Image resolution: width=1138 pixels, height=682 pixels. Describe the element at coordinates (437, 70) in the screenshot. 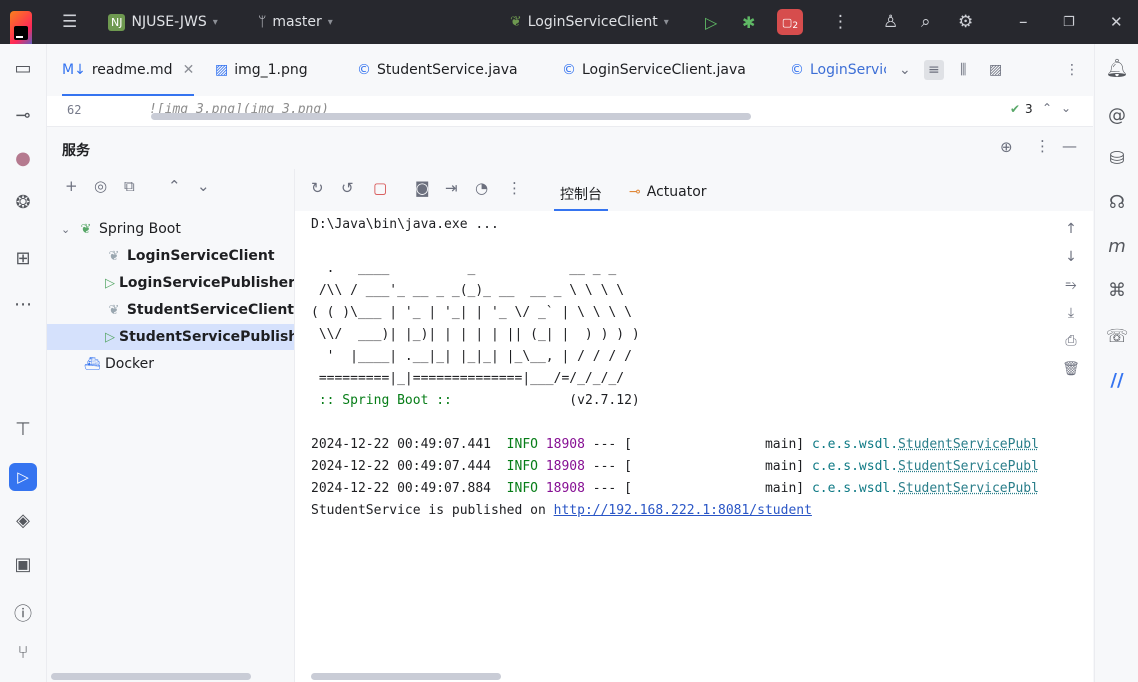

I see `tab-studentservice: © StudentService.java` at that location.